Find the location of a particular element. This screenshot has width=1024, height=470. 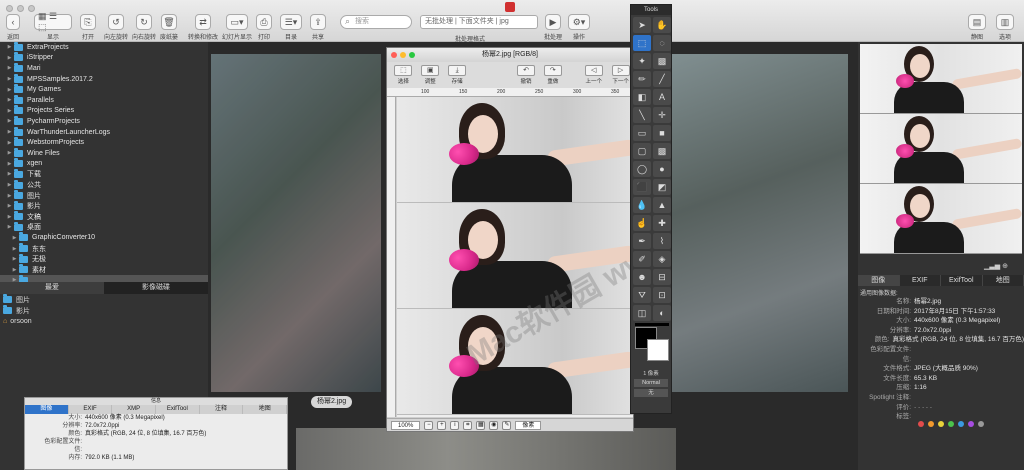

cone-tool-icon: ▲ is located at coordinates (662, 205).